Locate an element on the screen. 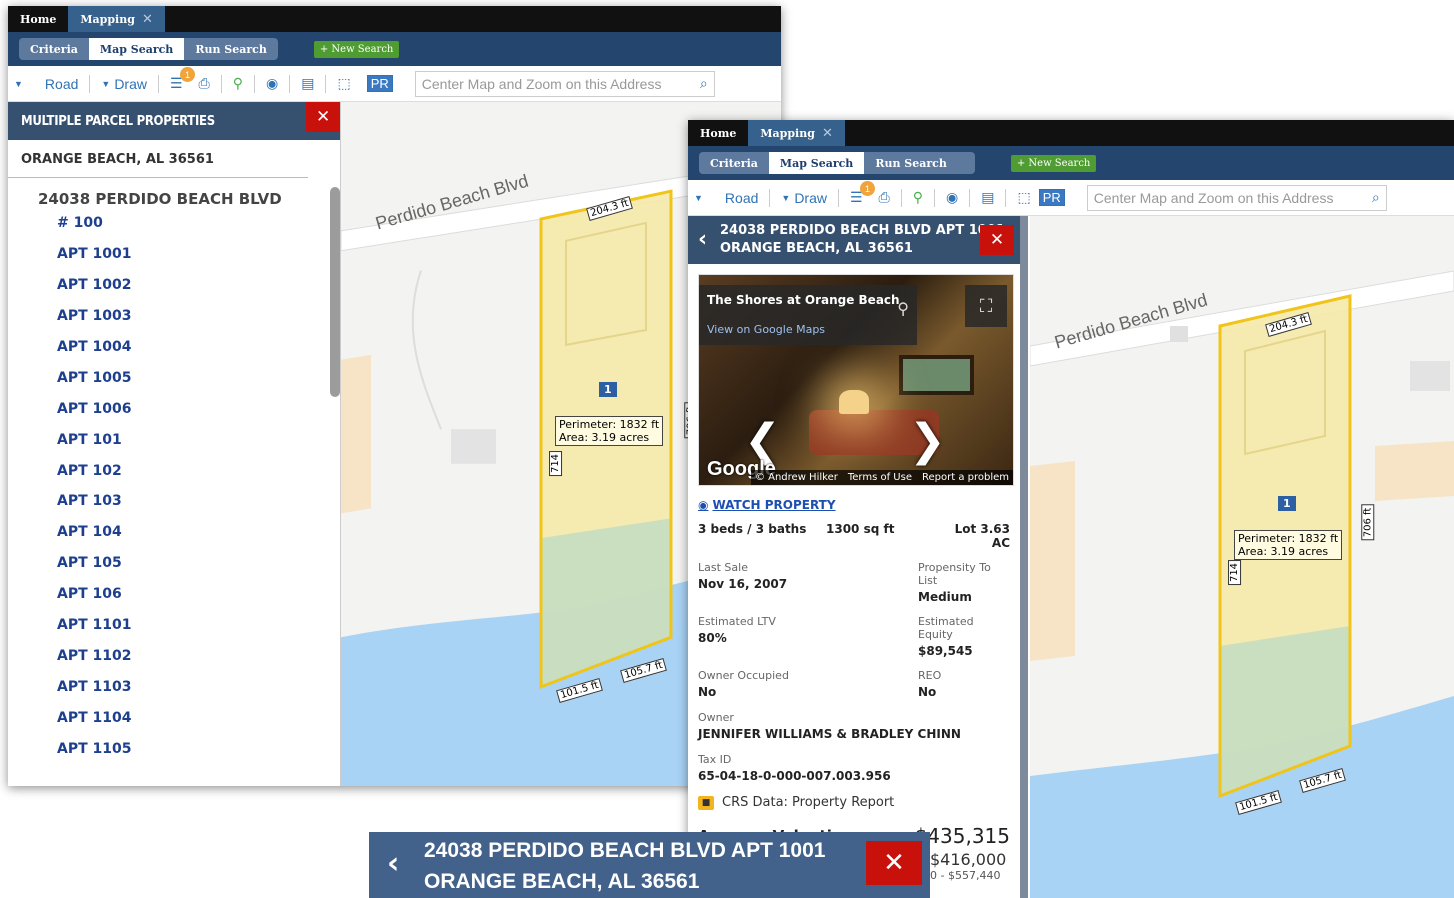  tax-id-label: Tax ID is located at coordinates (715, 759).